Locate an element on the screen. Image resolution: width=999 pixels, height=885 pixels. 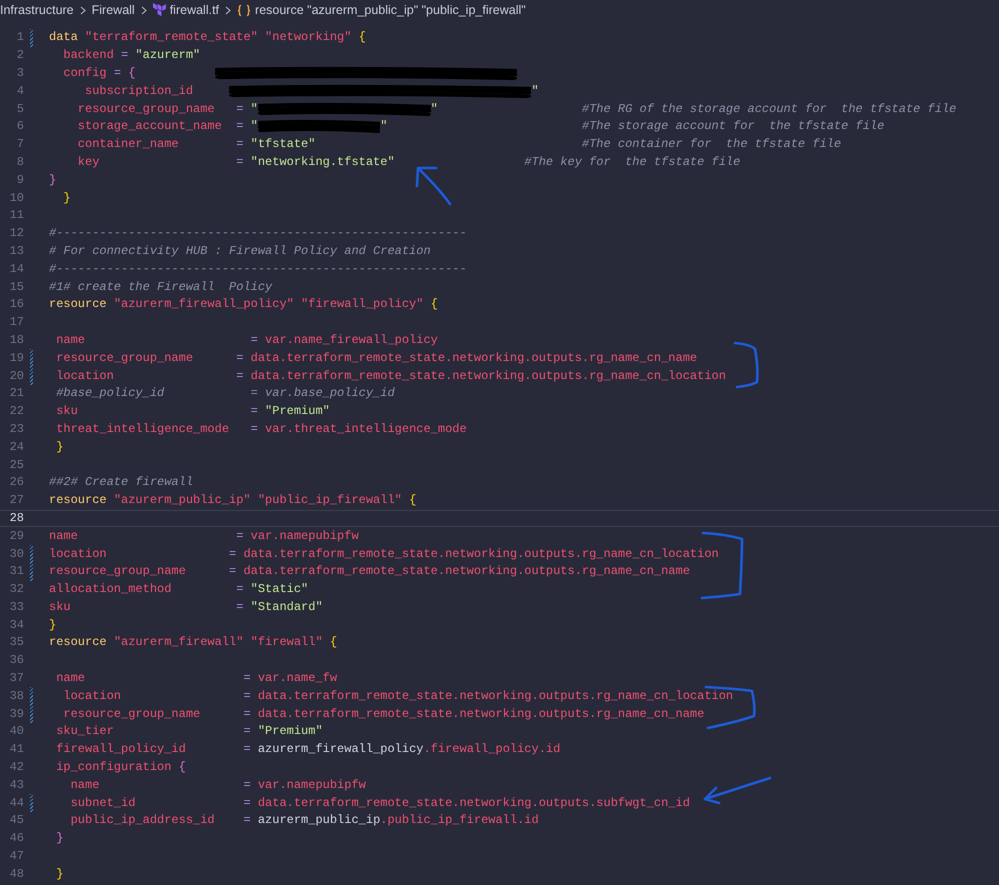
line-number: 33 is located at coordinates (16, 607).